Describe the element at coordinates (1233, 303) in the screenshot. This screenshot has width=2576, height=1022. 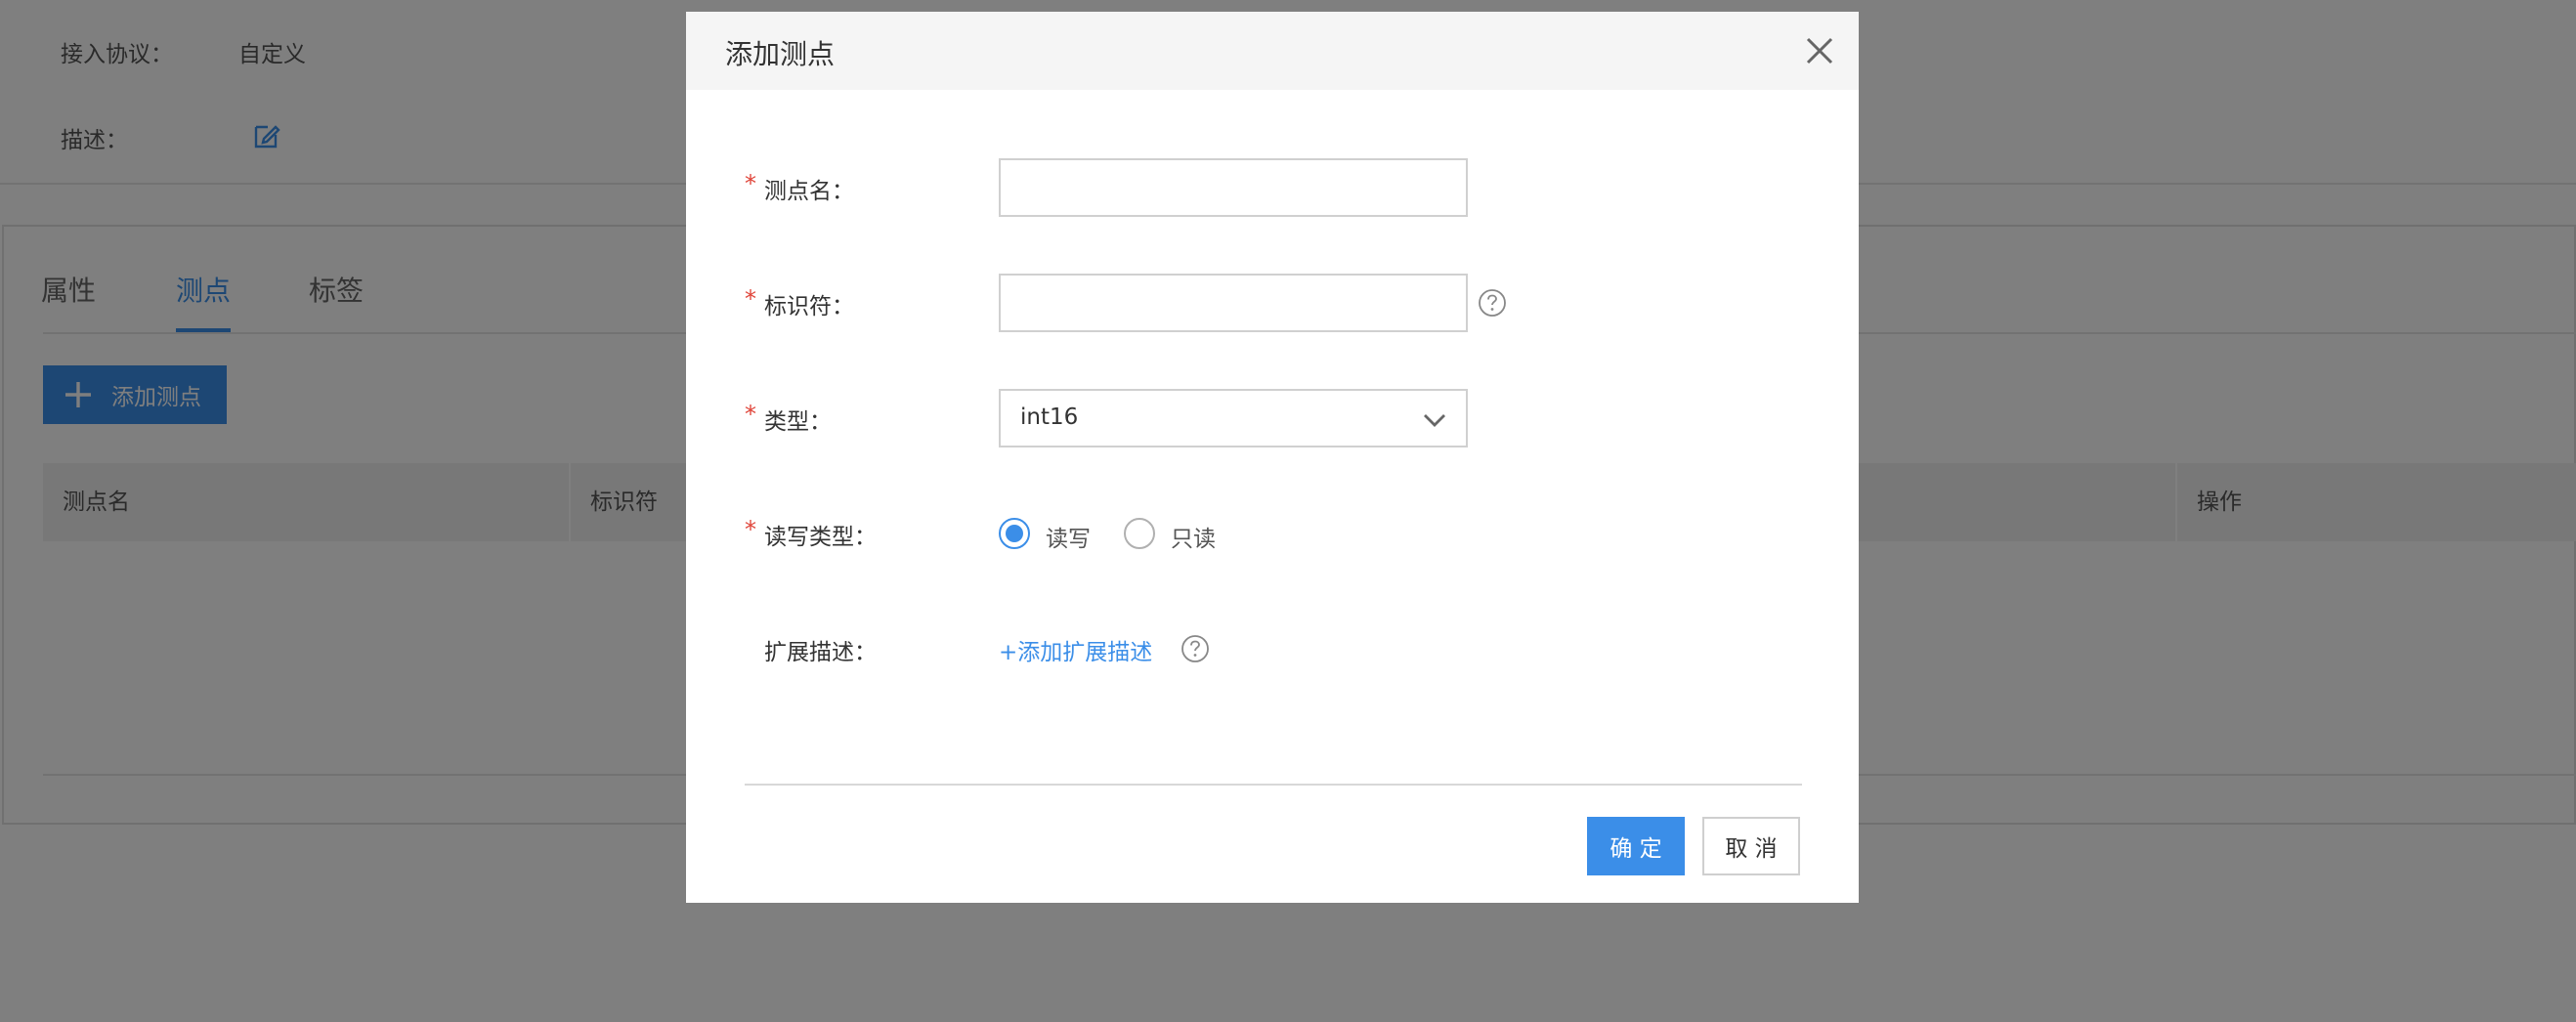
I see `identifier-input` at that location.